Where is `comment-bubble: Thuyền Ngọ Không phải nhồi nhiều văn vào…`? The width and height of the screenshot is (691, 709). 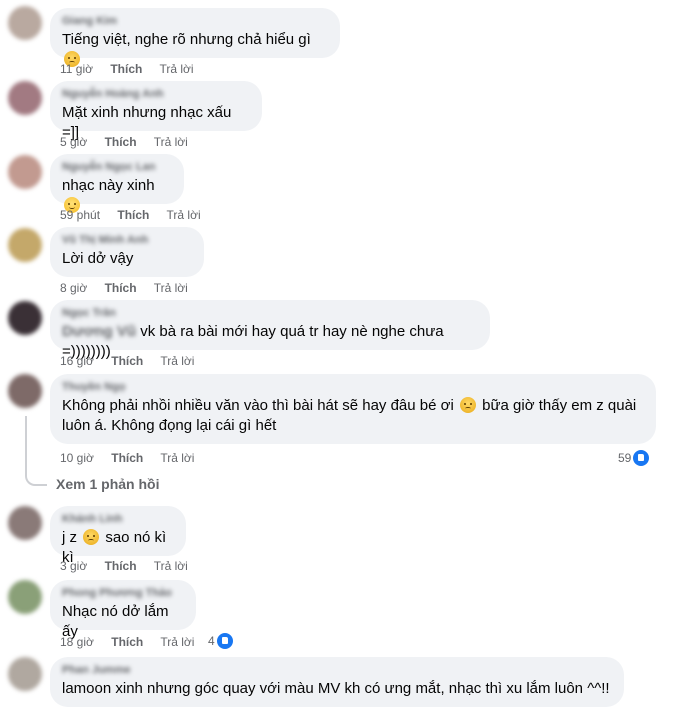
comment-bubble: Thuyền Ngọ Không phải nhồi nhiều văn vào… is located at coordinates (353, 409).